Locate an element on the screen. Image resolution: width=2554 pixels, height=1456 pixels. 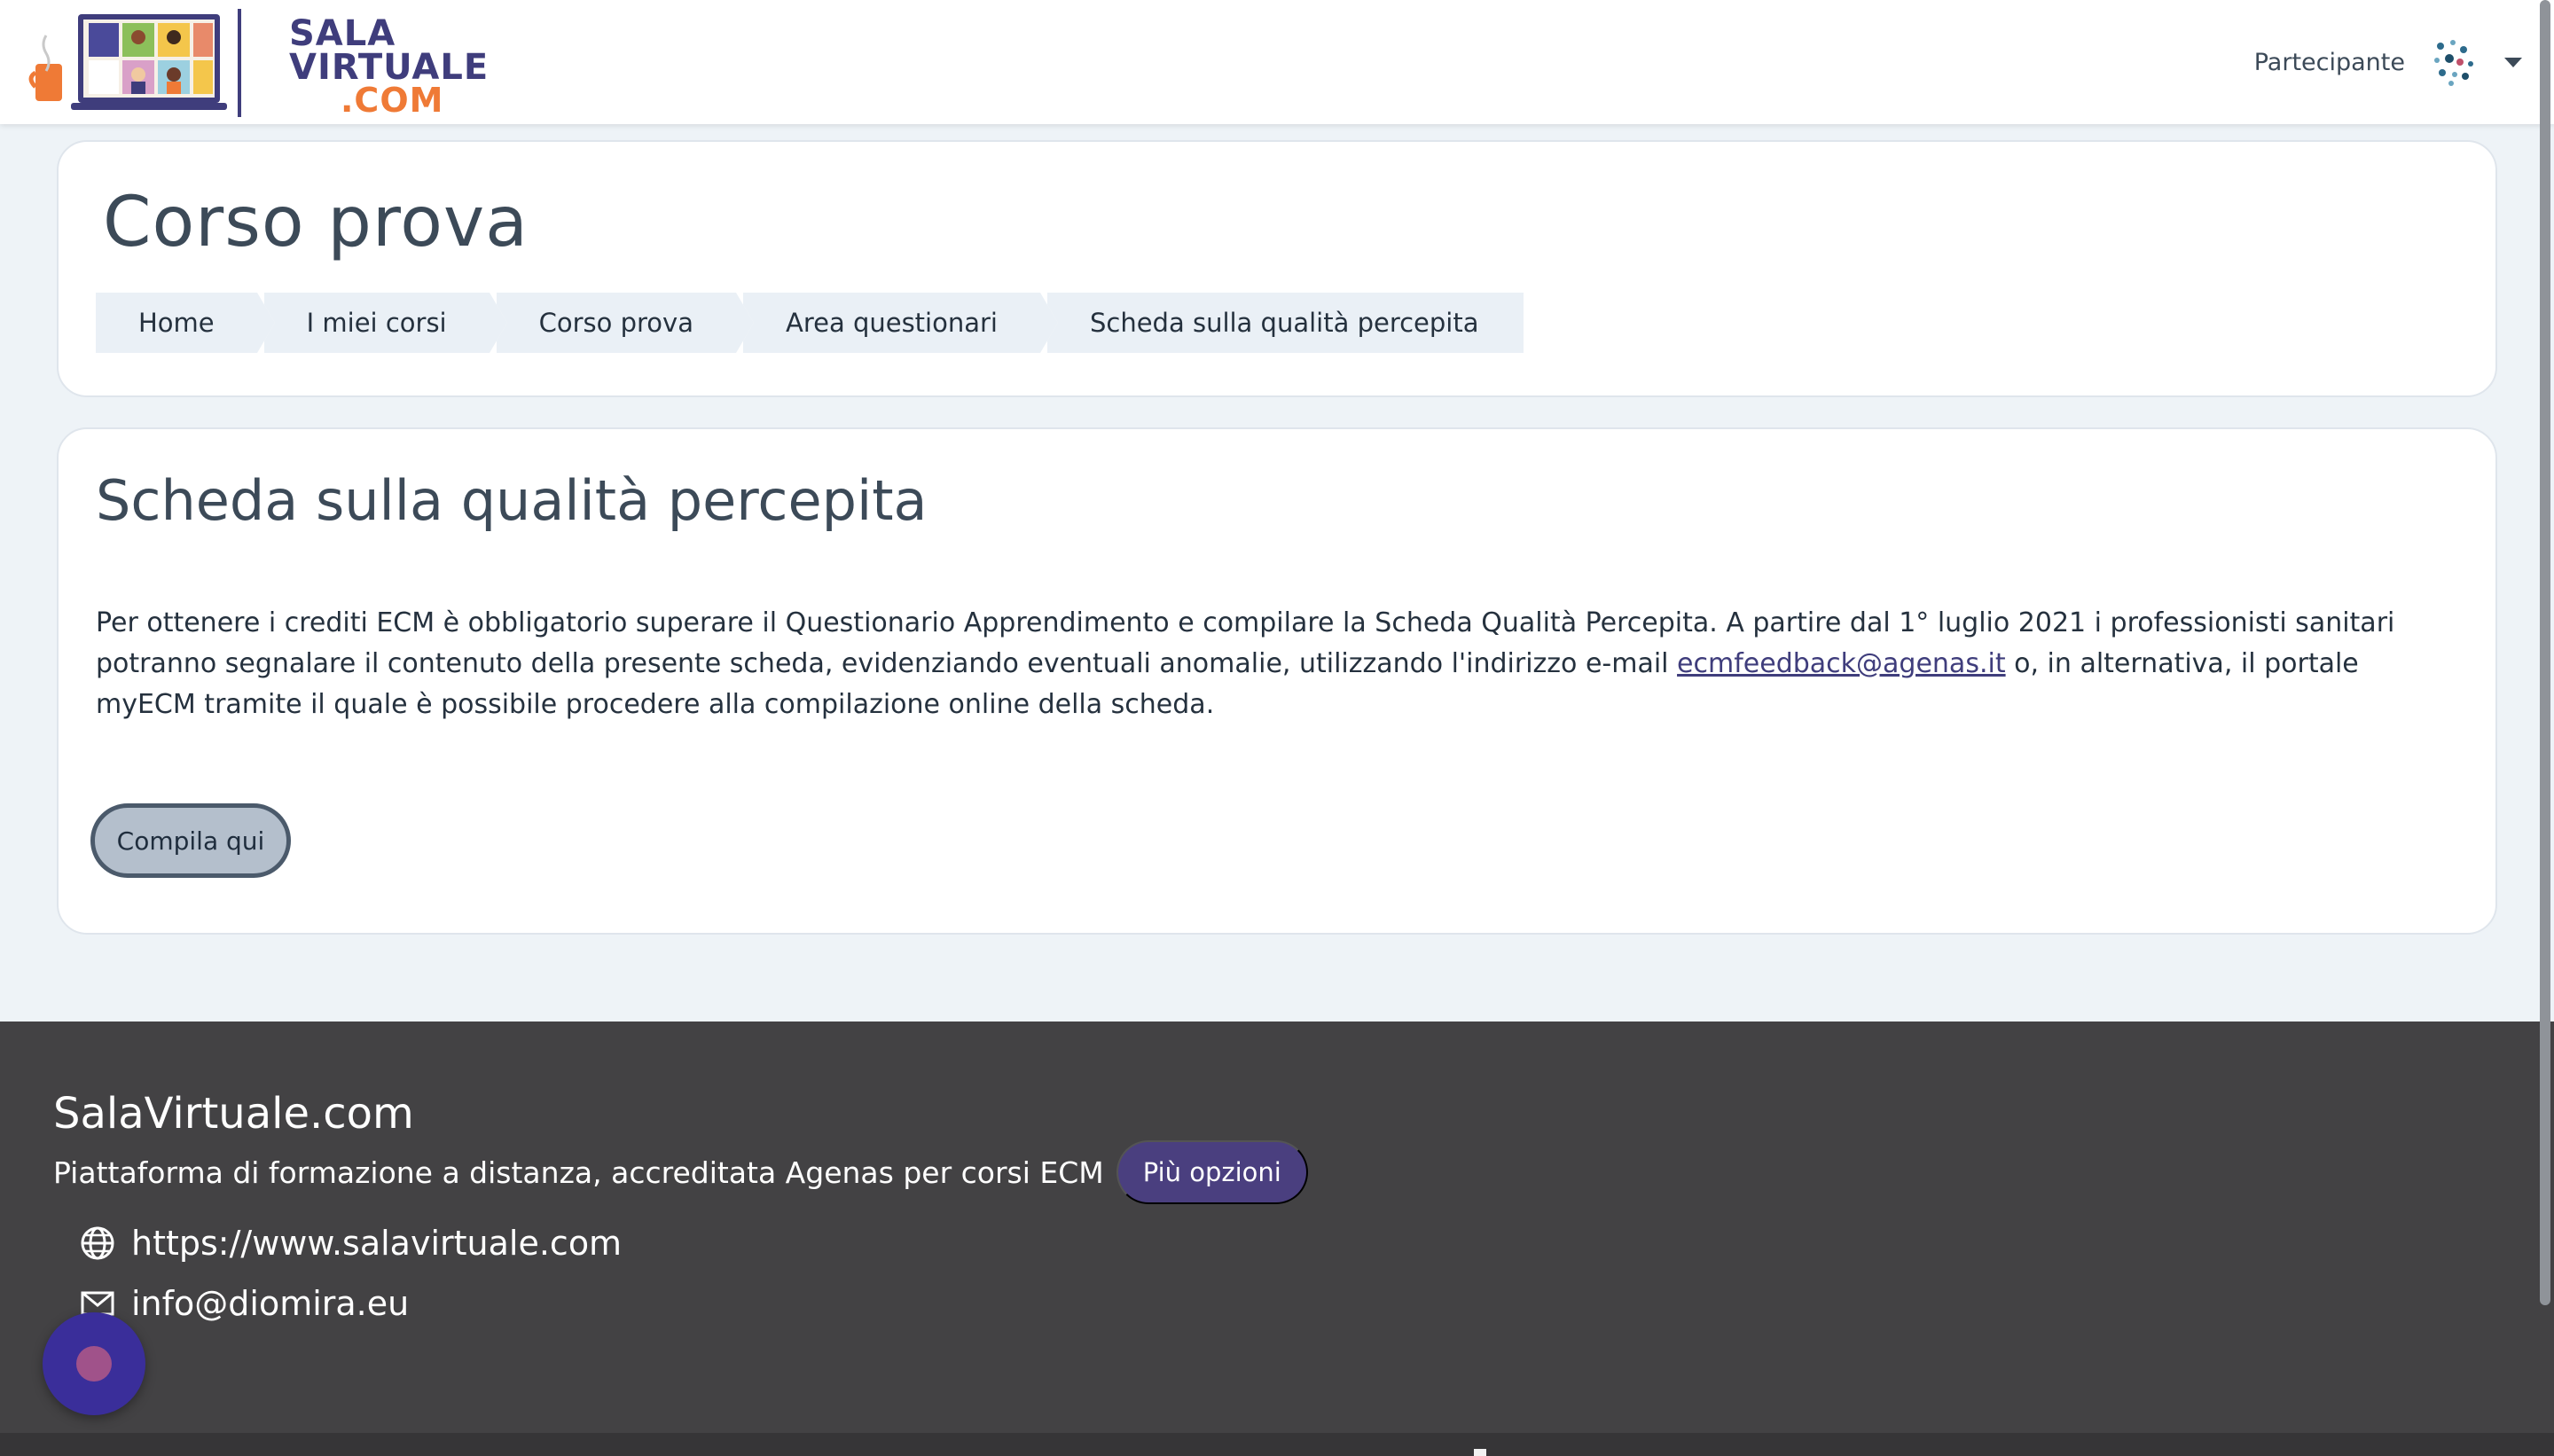
breadcrumb-item-course: Corso prova is located at coordinates (622, 323).